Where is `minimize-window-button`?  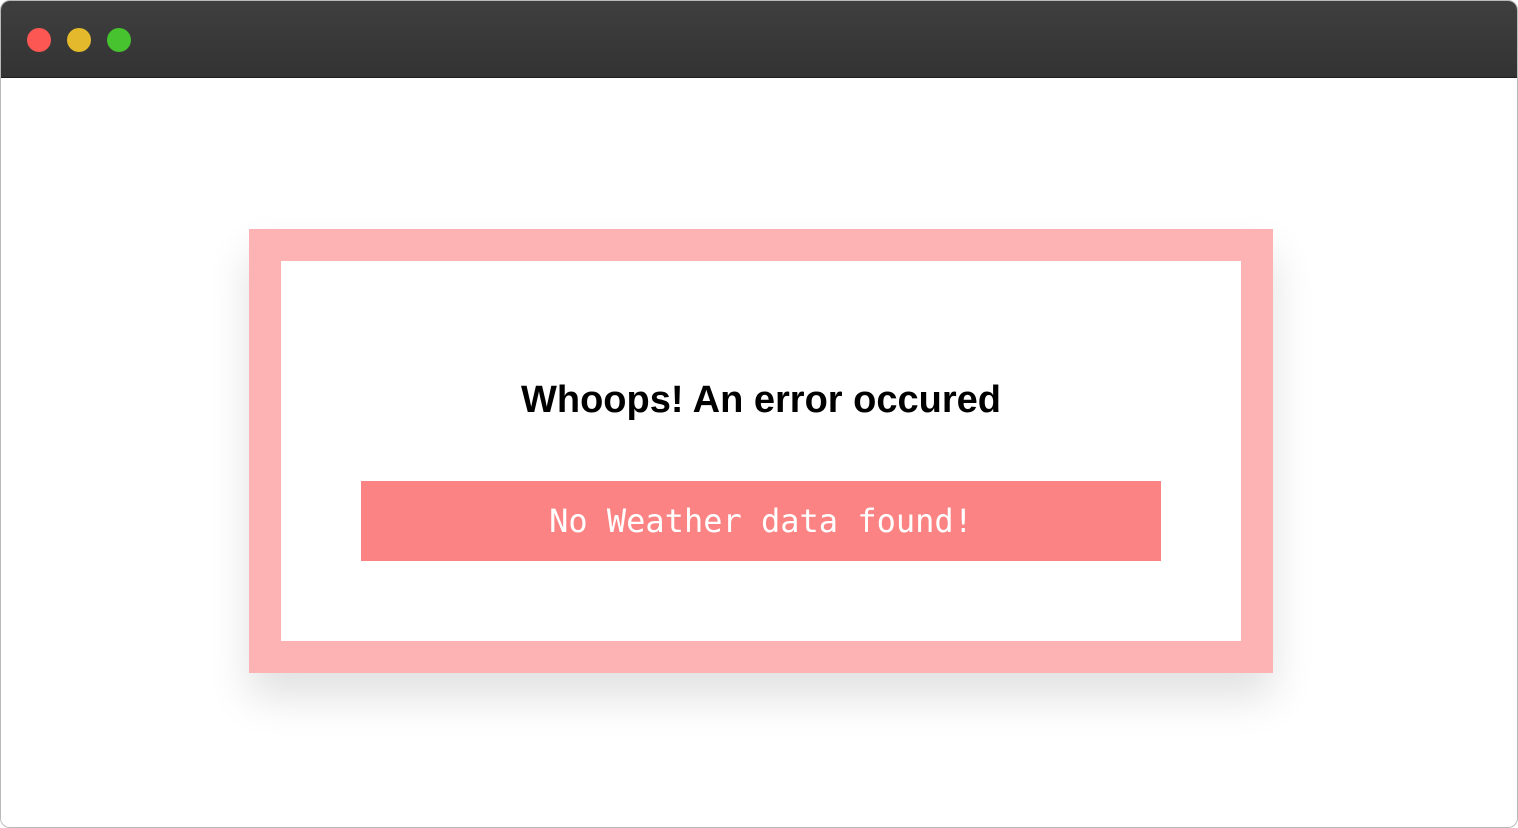 minimize-window-button is located at coordinates (79, 40).